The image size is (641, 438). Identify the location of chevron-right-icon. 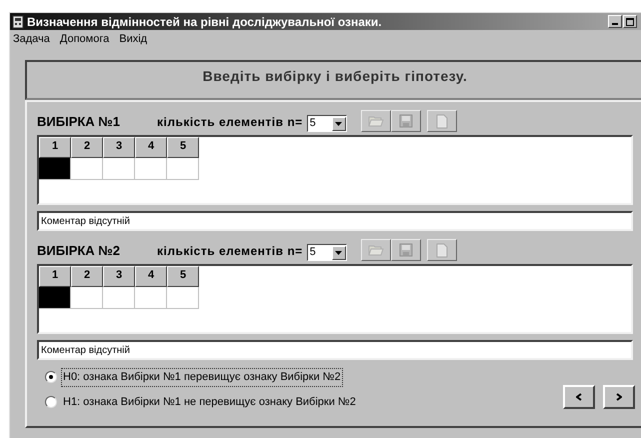
(619, 397).